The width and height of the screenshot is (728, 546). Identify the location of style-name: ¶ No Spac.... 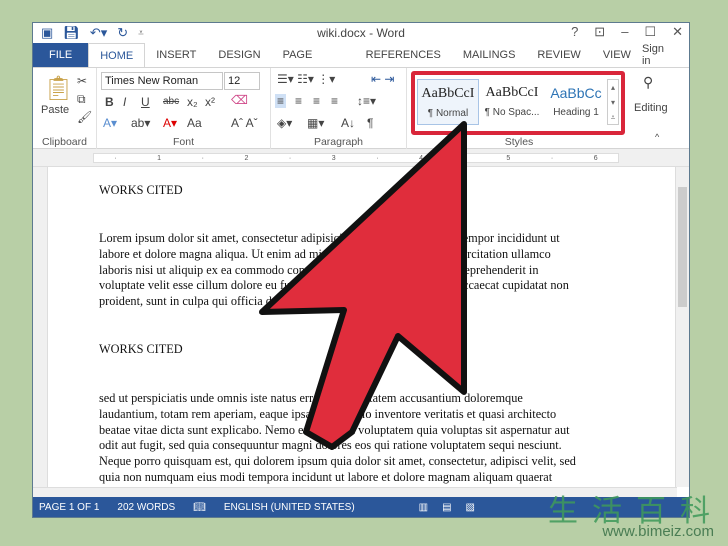
(512, 112).